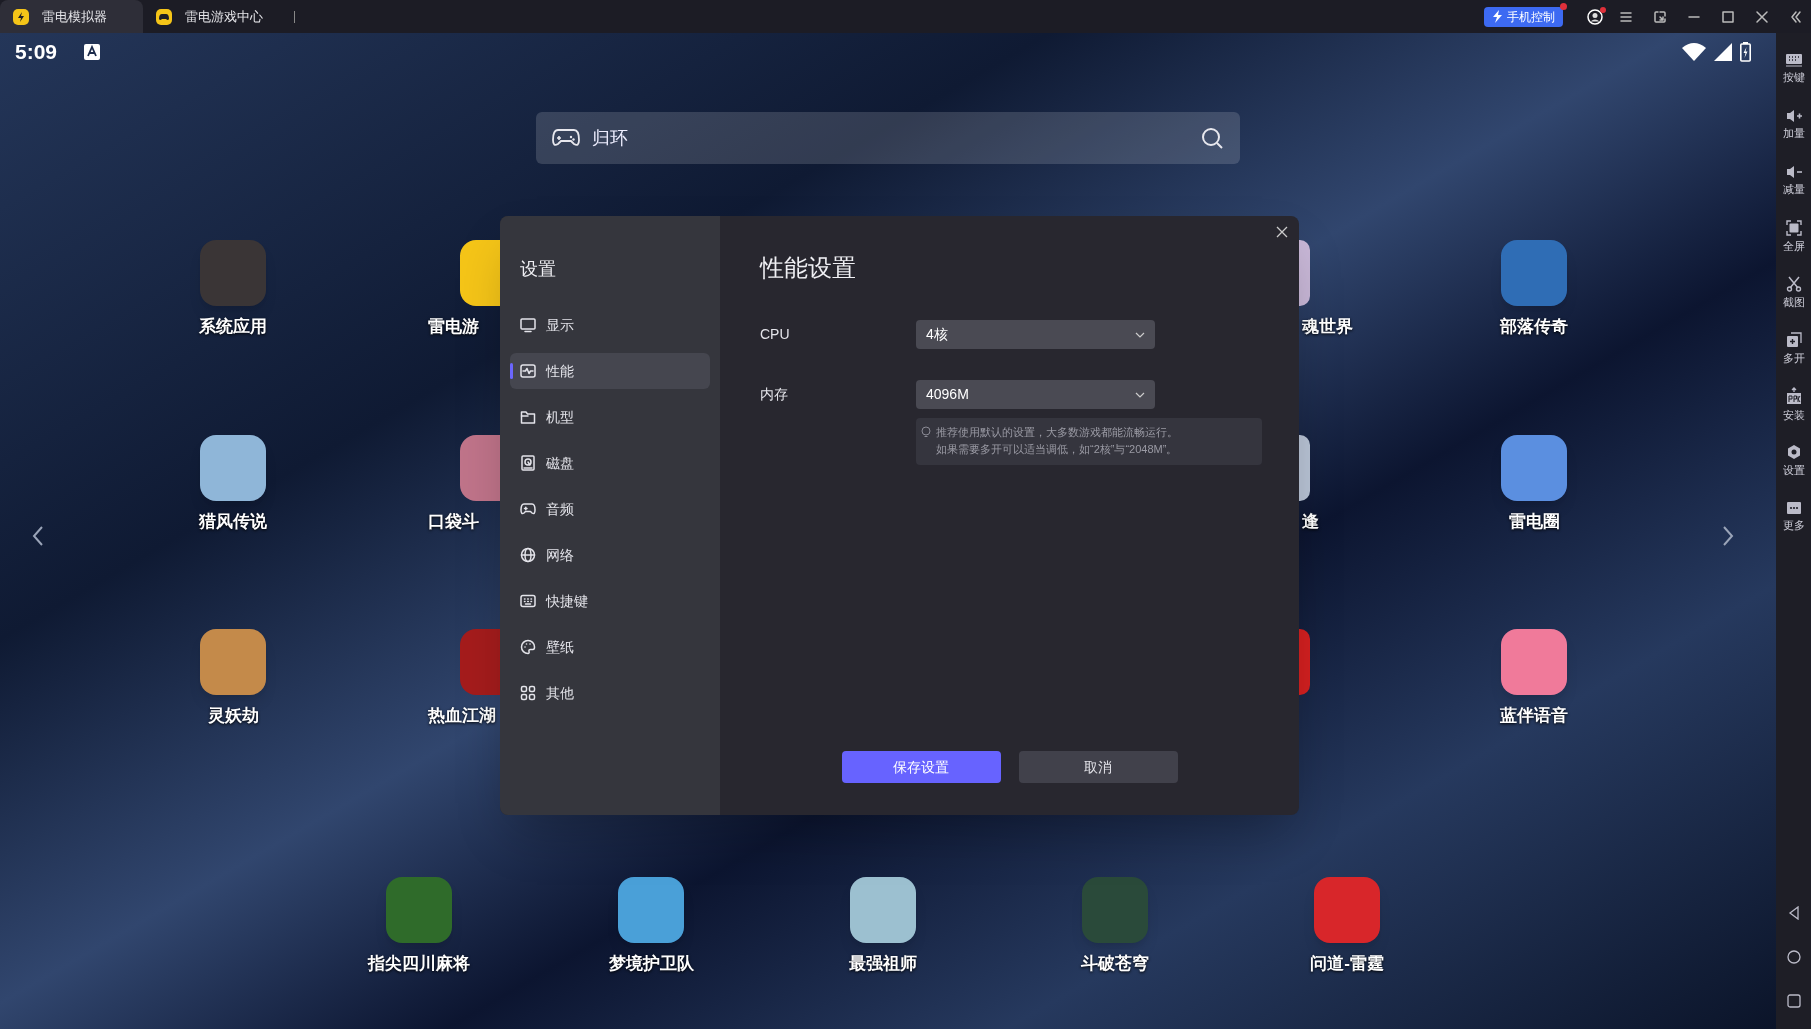 The width and height of the screenshot is (1811, 1029). I want to click on pulse-chart-icon, so click(528, 371).